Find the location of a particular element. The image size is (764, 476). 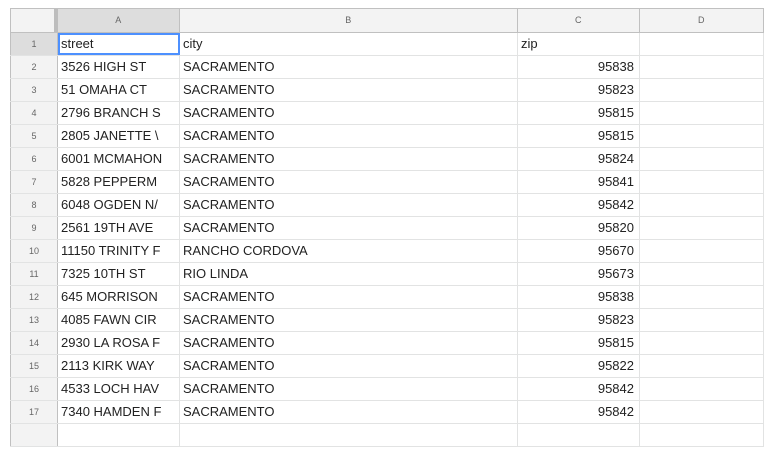

row-header: 3 is located at coordinates (34, 90).